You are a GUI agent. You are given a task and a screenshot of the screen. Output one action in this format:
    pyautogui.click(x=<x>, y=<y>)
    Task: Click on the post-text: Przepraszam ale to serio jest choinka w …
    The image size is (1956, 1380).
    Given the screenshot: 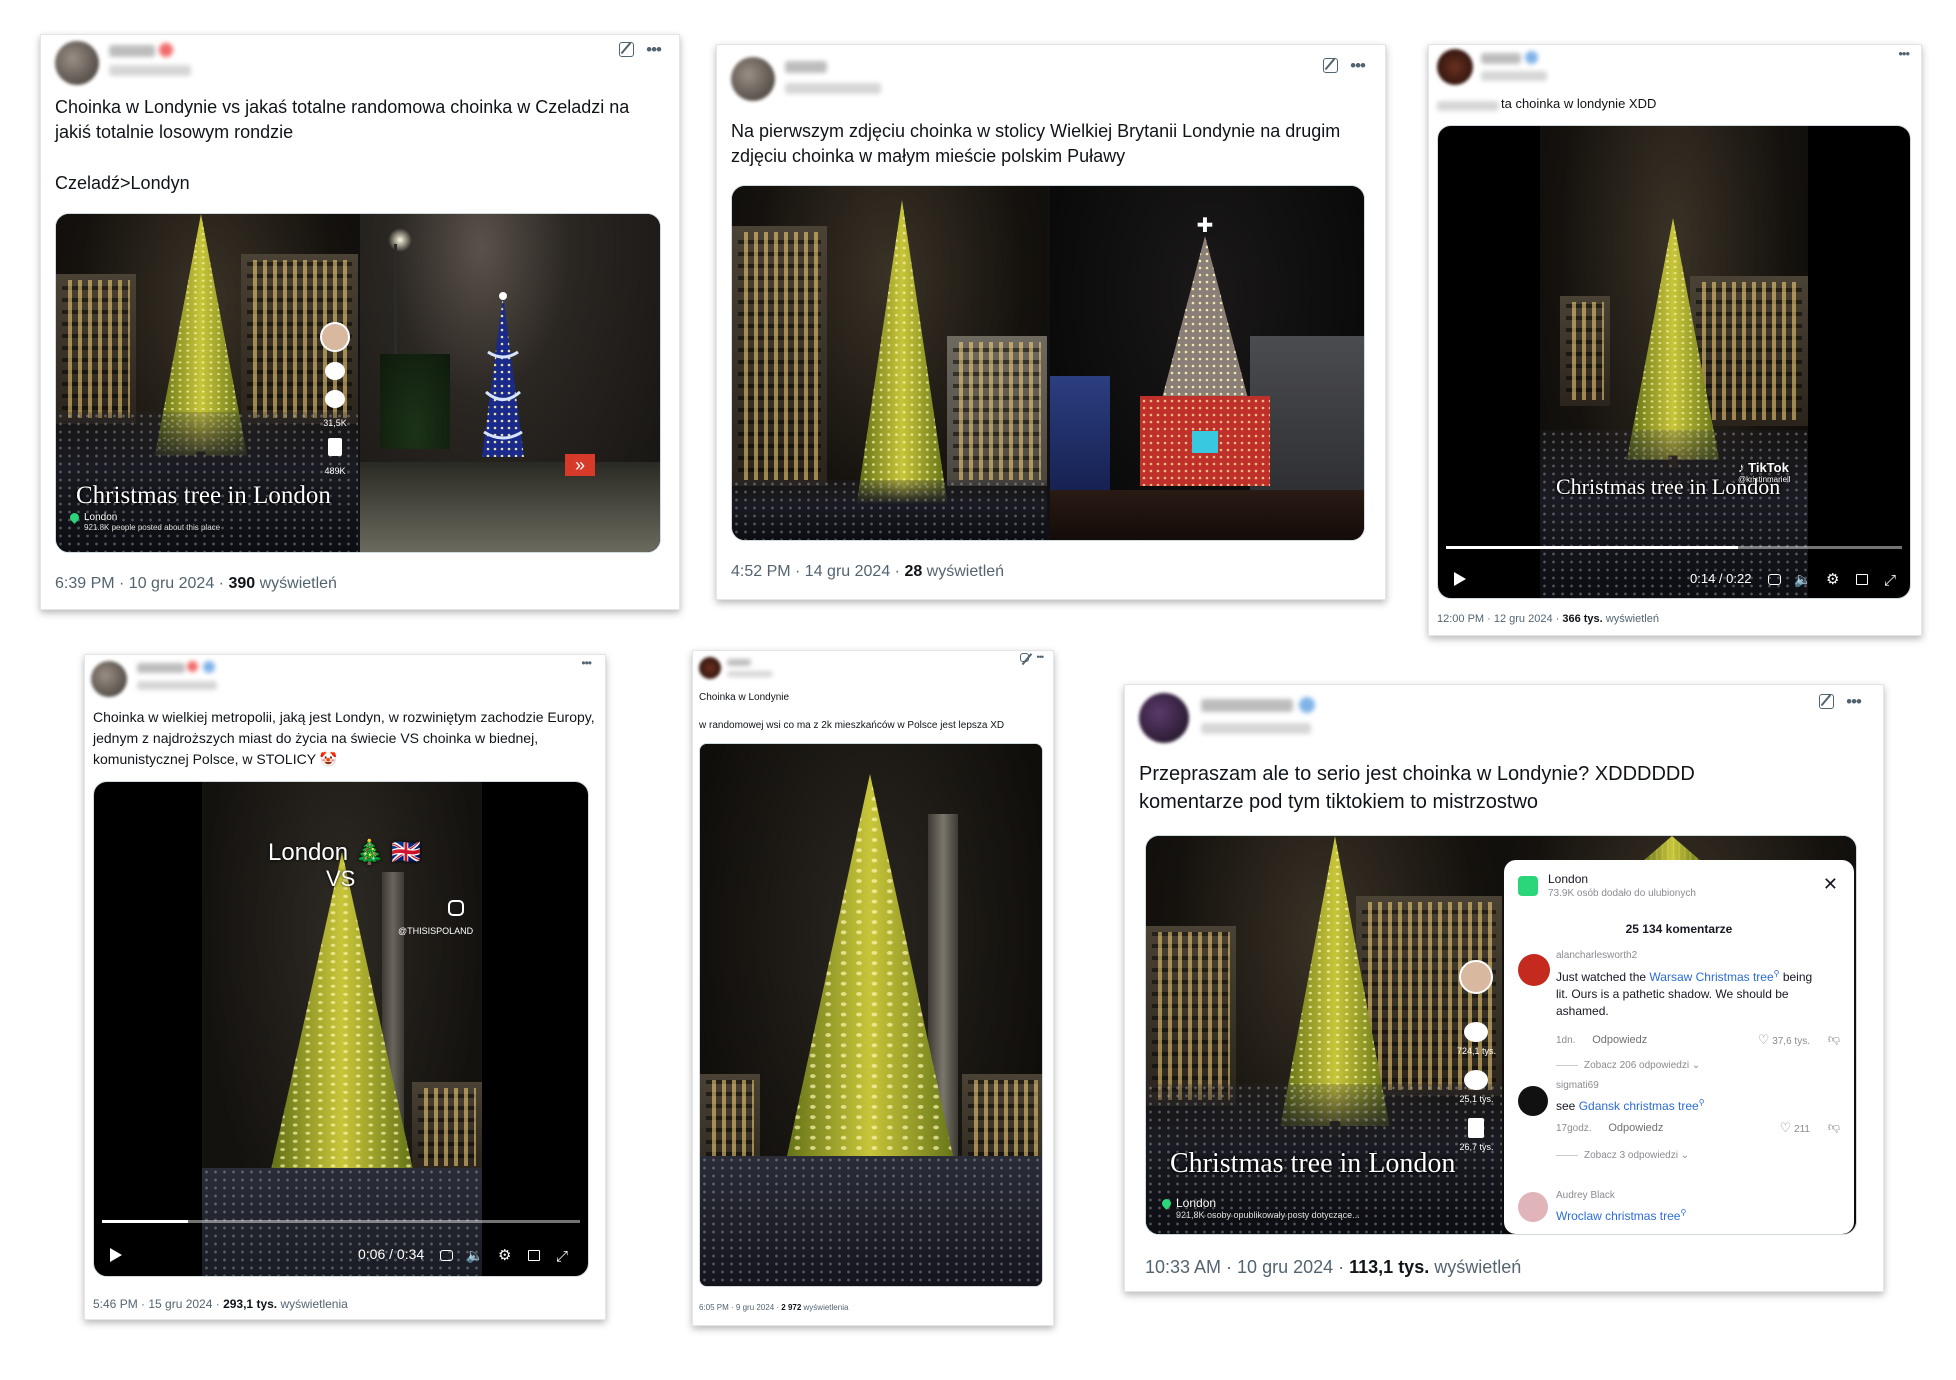 What is the action you would take?
    pyautogui.click(x=1417, y=788)
    